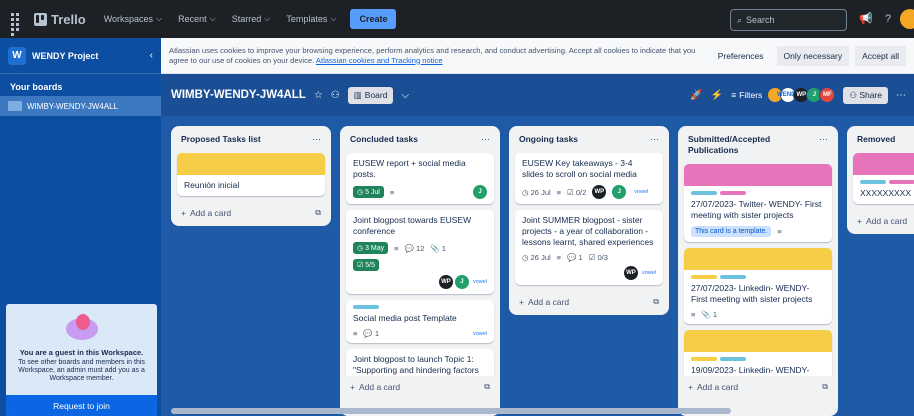  What do you see at coordinates (197, 19) in the screenshot?
I see `recent-menu: Recent ⌵` at bounding box center [197, 19].